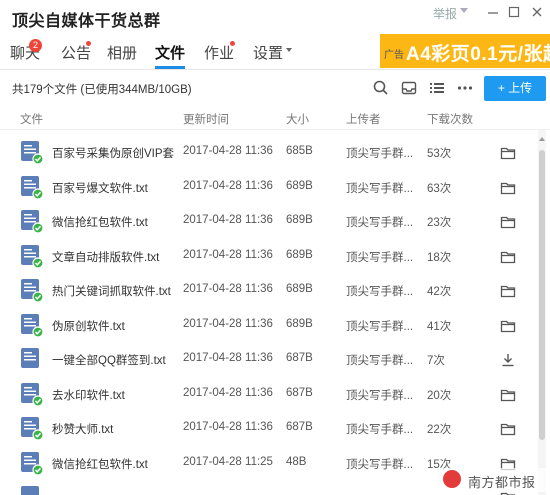 Image resolution: width=550 pixels, height=495 pixels. Describe the element at coordinates (31, 489) in the screenshot. I see `file-icon` at that location.